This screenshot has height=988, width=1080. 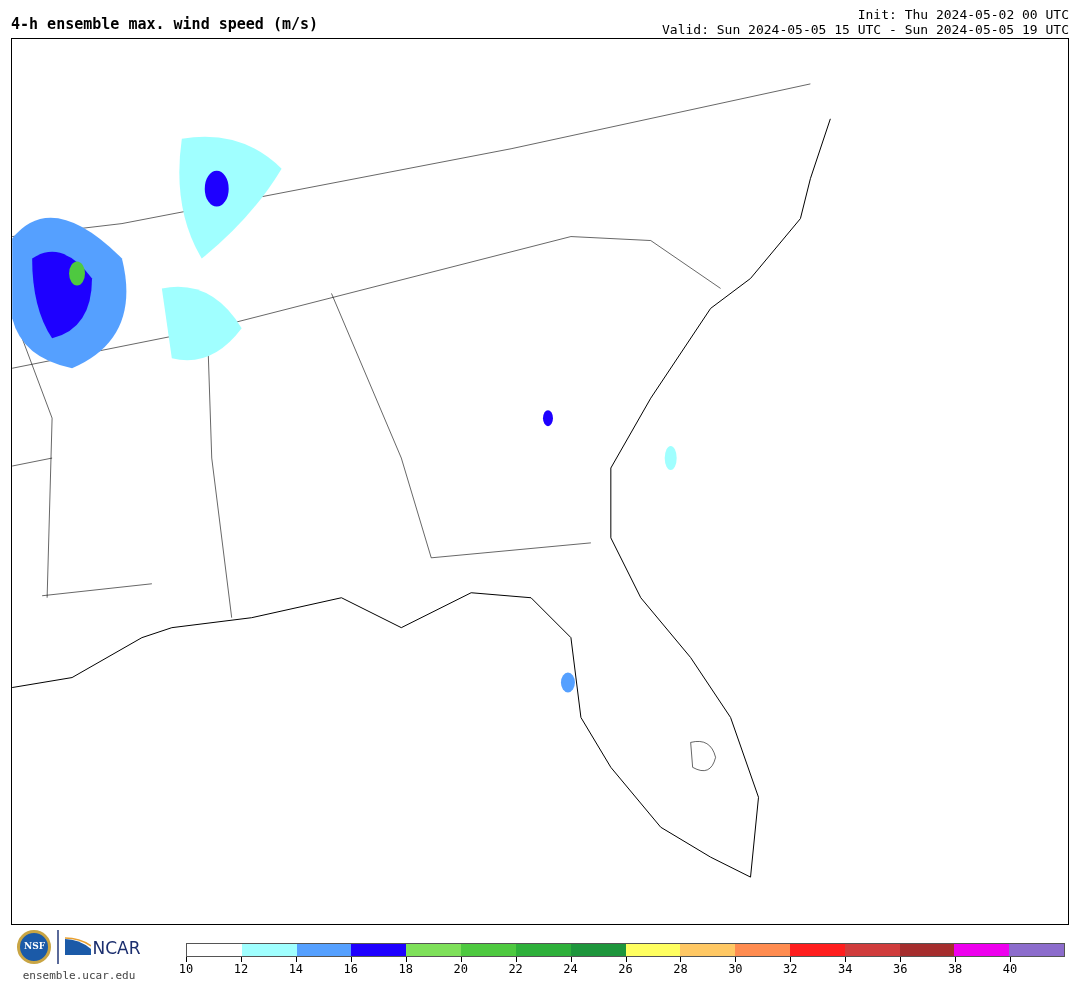 I want to click on legend-tick-label: 14, so click(x=296, y=969).